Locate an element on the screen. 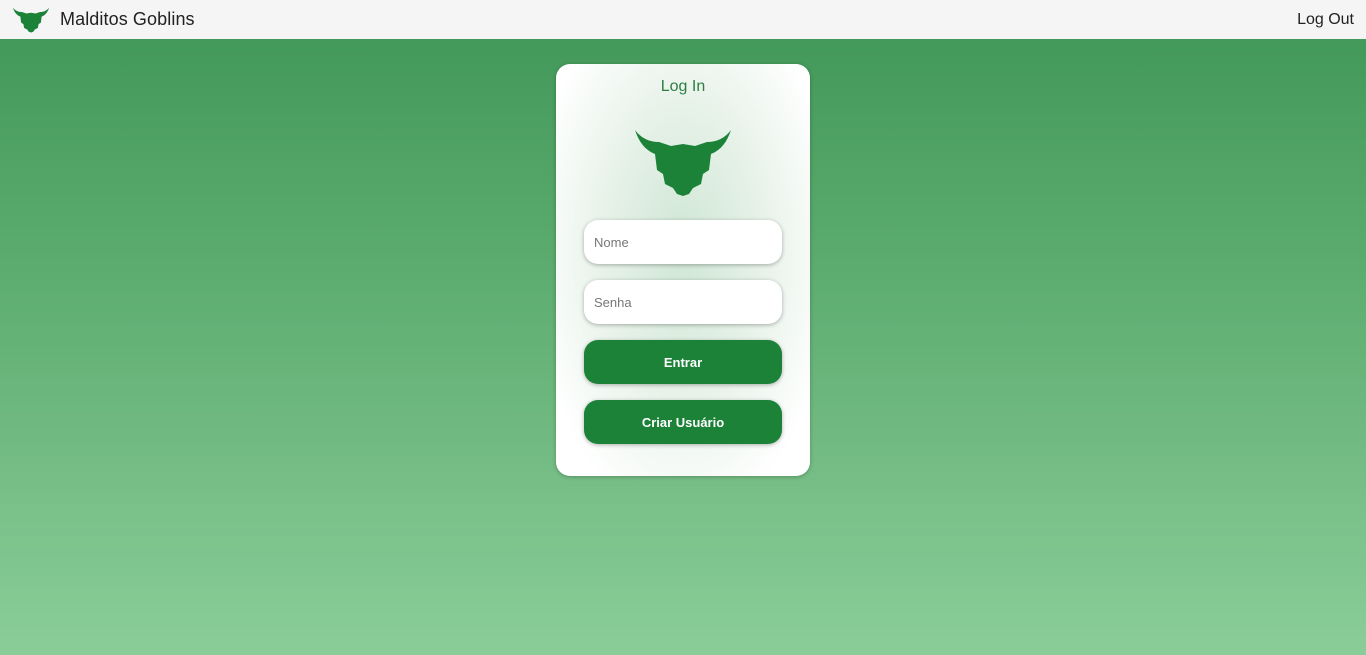  brand: Malditos Goblins is located at coordinates (103, 19).